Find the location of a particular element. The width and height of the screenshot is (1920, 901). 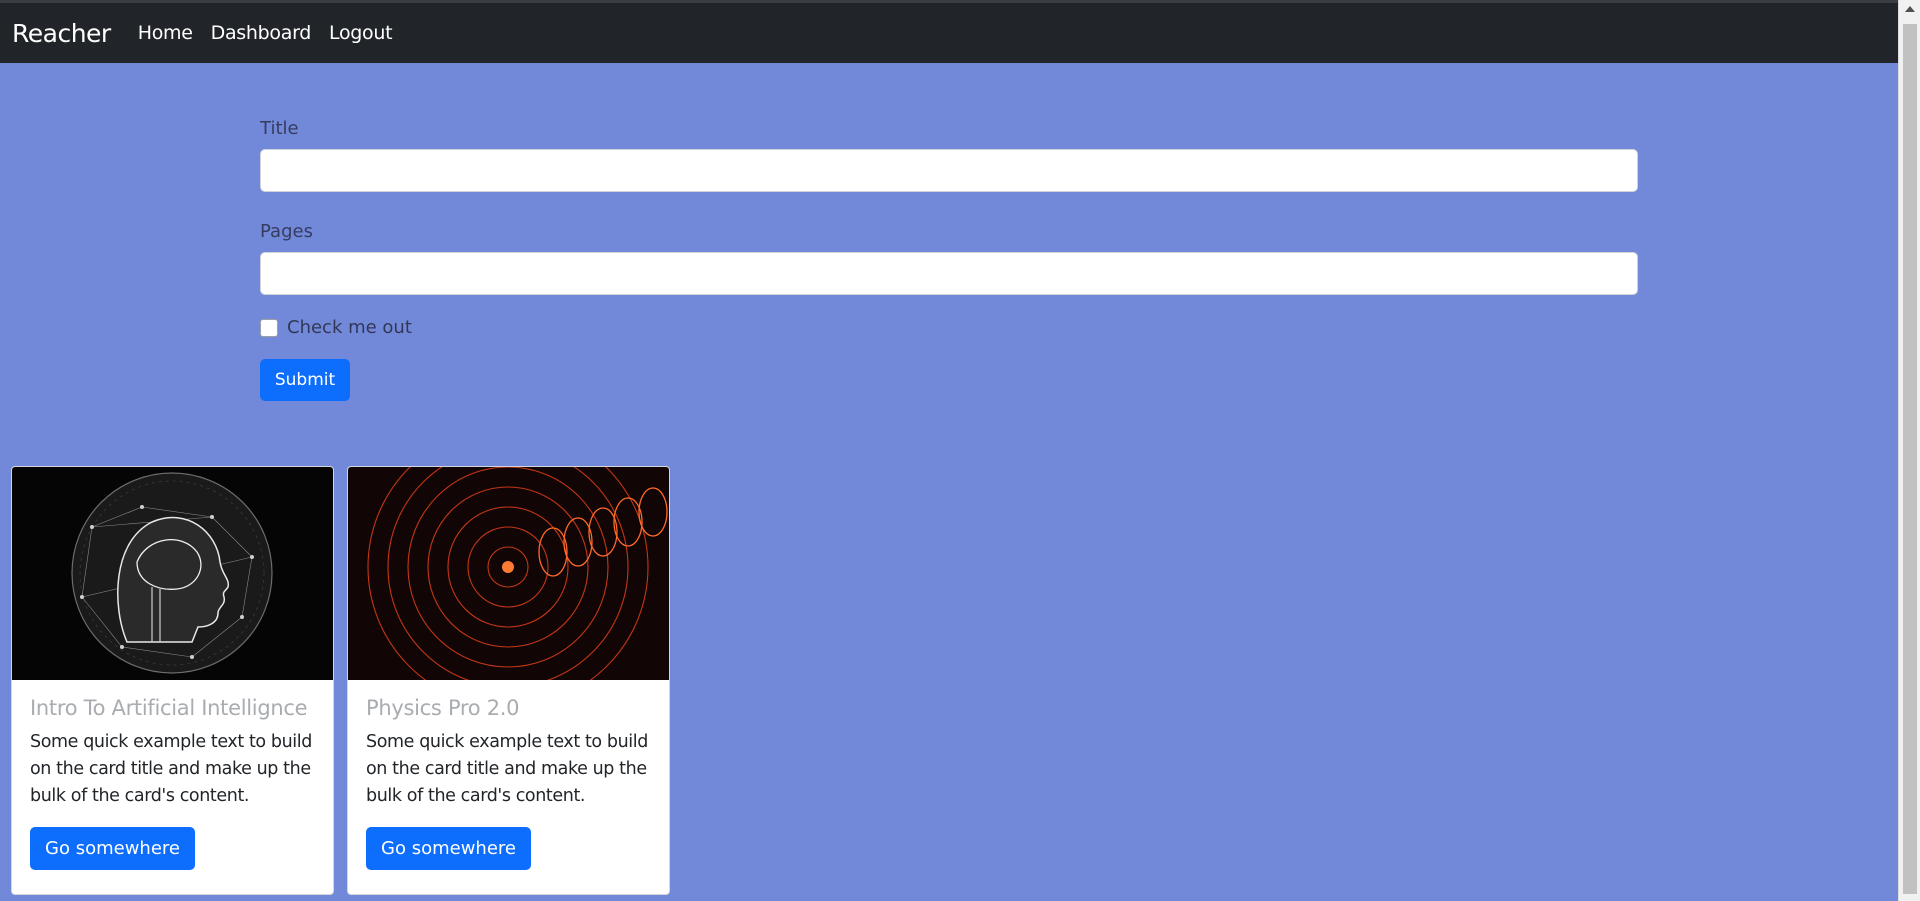

title-label: Title is located at coordinates (279, 128).